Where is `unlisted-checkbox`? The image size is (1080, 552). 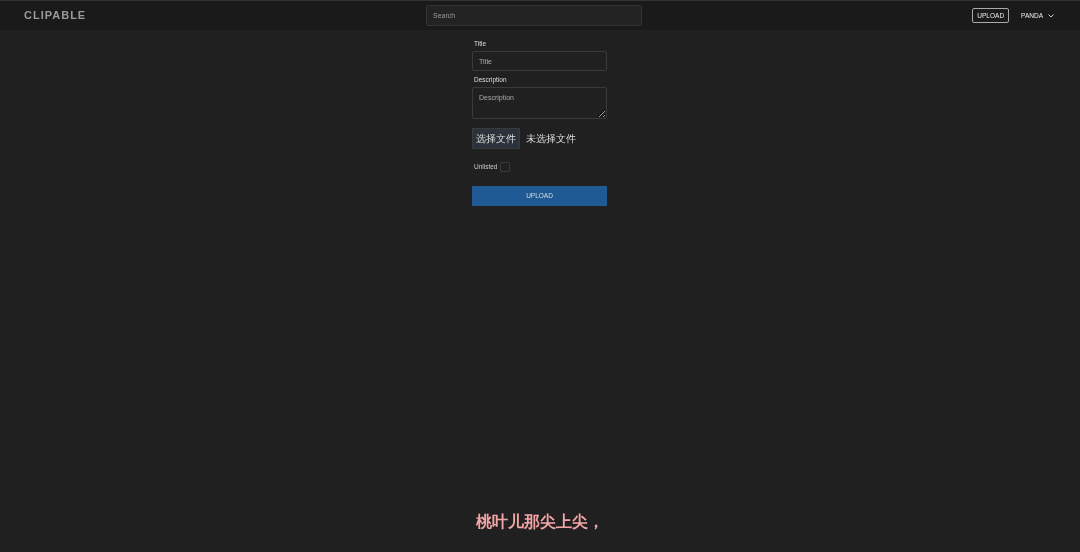
unlisted-checkbox is located at coordinates (505, 167).